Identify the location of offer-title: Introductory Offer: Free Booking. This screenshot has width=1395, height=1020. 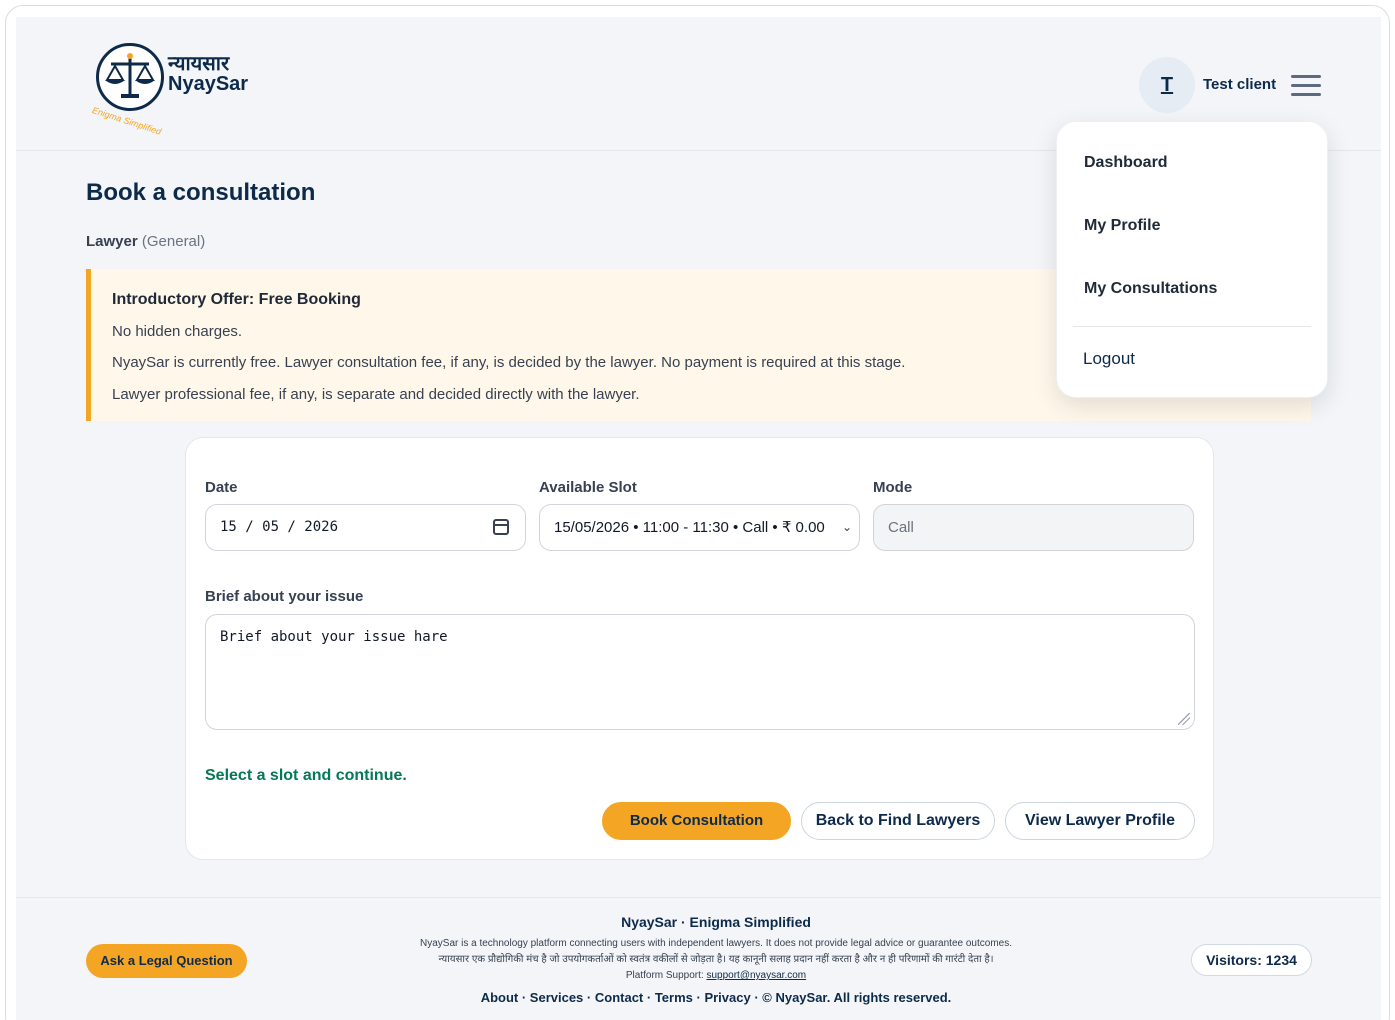
(236, 299).